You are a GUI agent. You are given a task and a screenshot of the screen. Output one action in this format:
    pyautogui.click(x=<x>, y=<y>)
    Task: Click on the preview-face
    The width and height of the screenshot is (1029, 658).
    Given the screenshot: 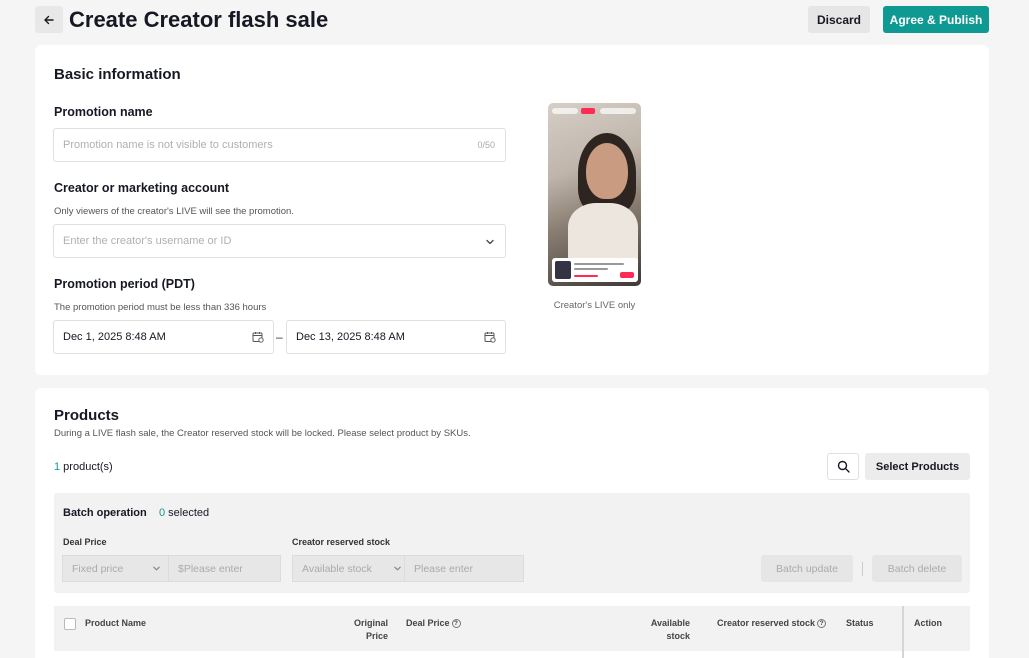 What is the action you would take?
    pyautogui.click(x=607, y=171)
    